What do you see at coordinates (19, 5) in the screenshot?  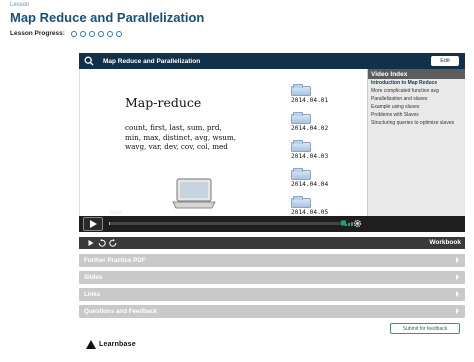 I see `breadcrumb: Lesson` at bounding box center [19, 5].